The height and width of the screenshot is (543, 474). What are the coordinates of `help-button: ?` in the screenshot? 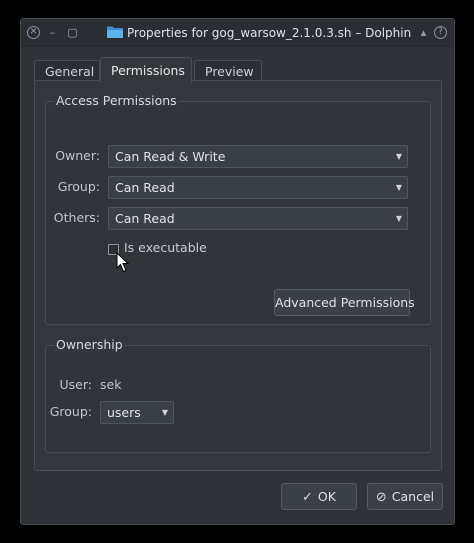 It's located at (440, 32).